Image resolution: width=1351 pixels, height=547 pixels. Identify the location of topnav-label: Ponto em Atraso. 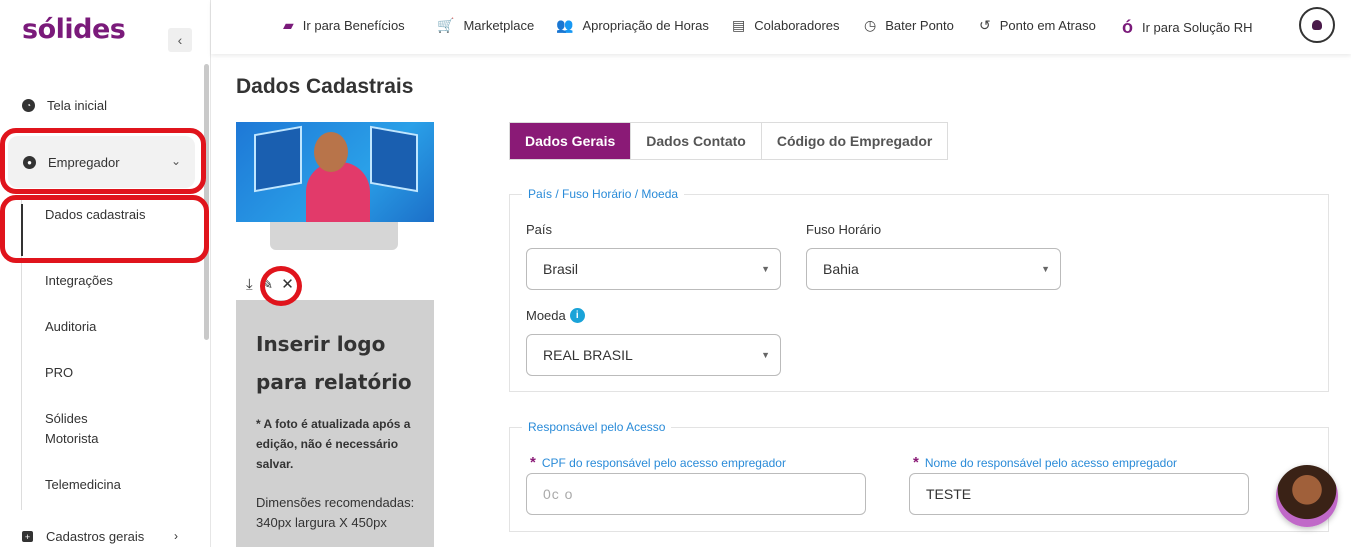
(1047, 25).